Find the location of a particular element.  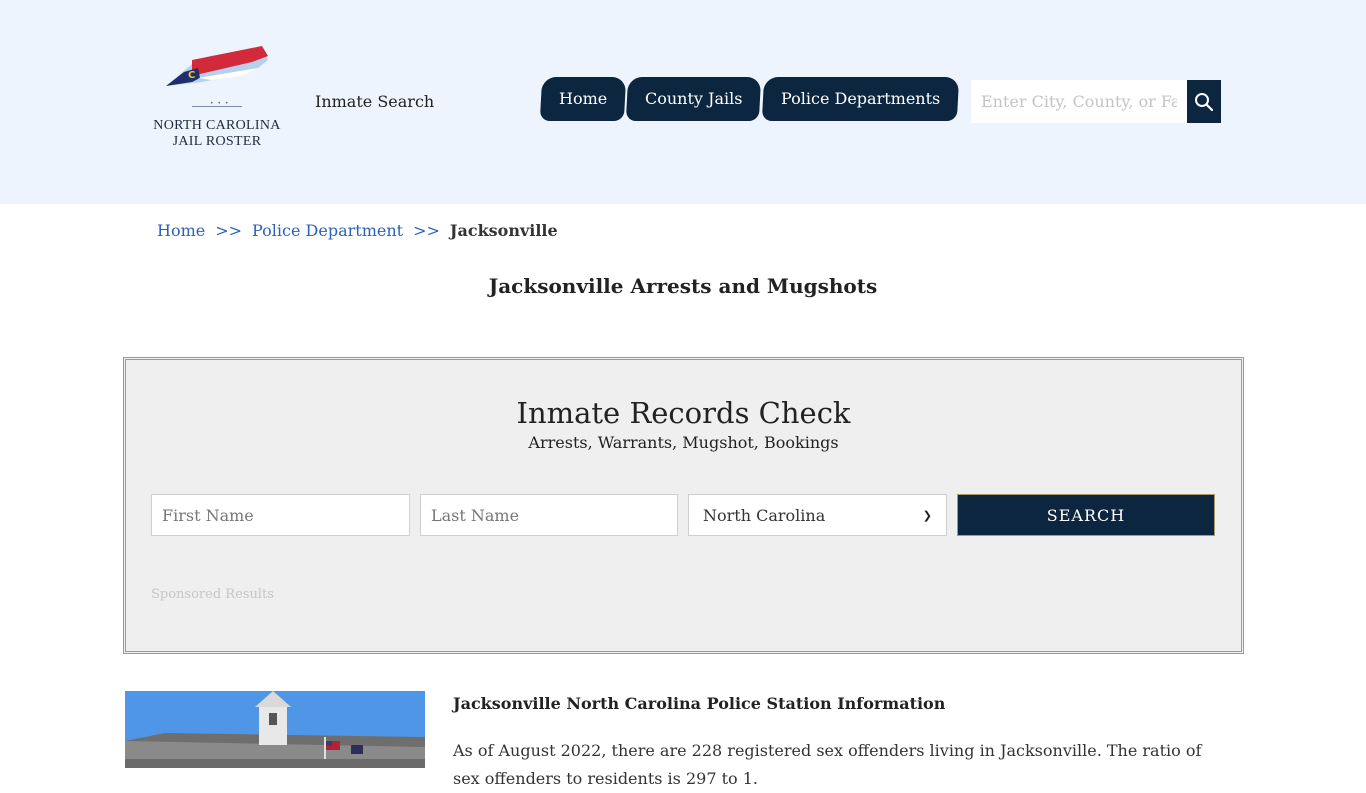

police-station-photo is located at coordinates (275, 729).